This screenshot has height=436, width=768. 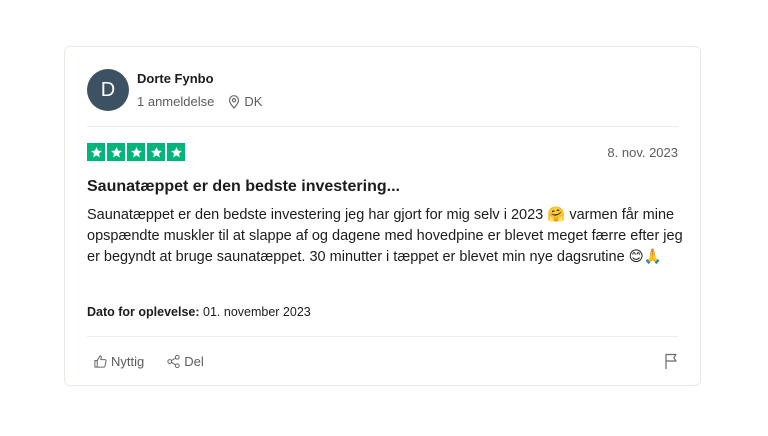 I want to click on avatar: D, so click(x=108, y=90).